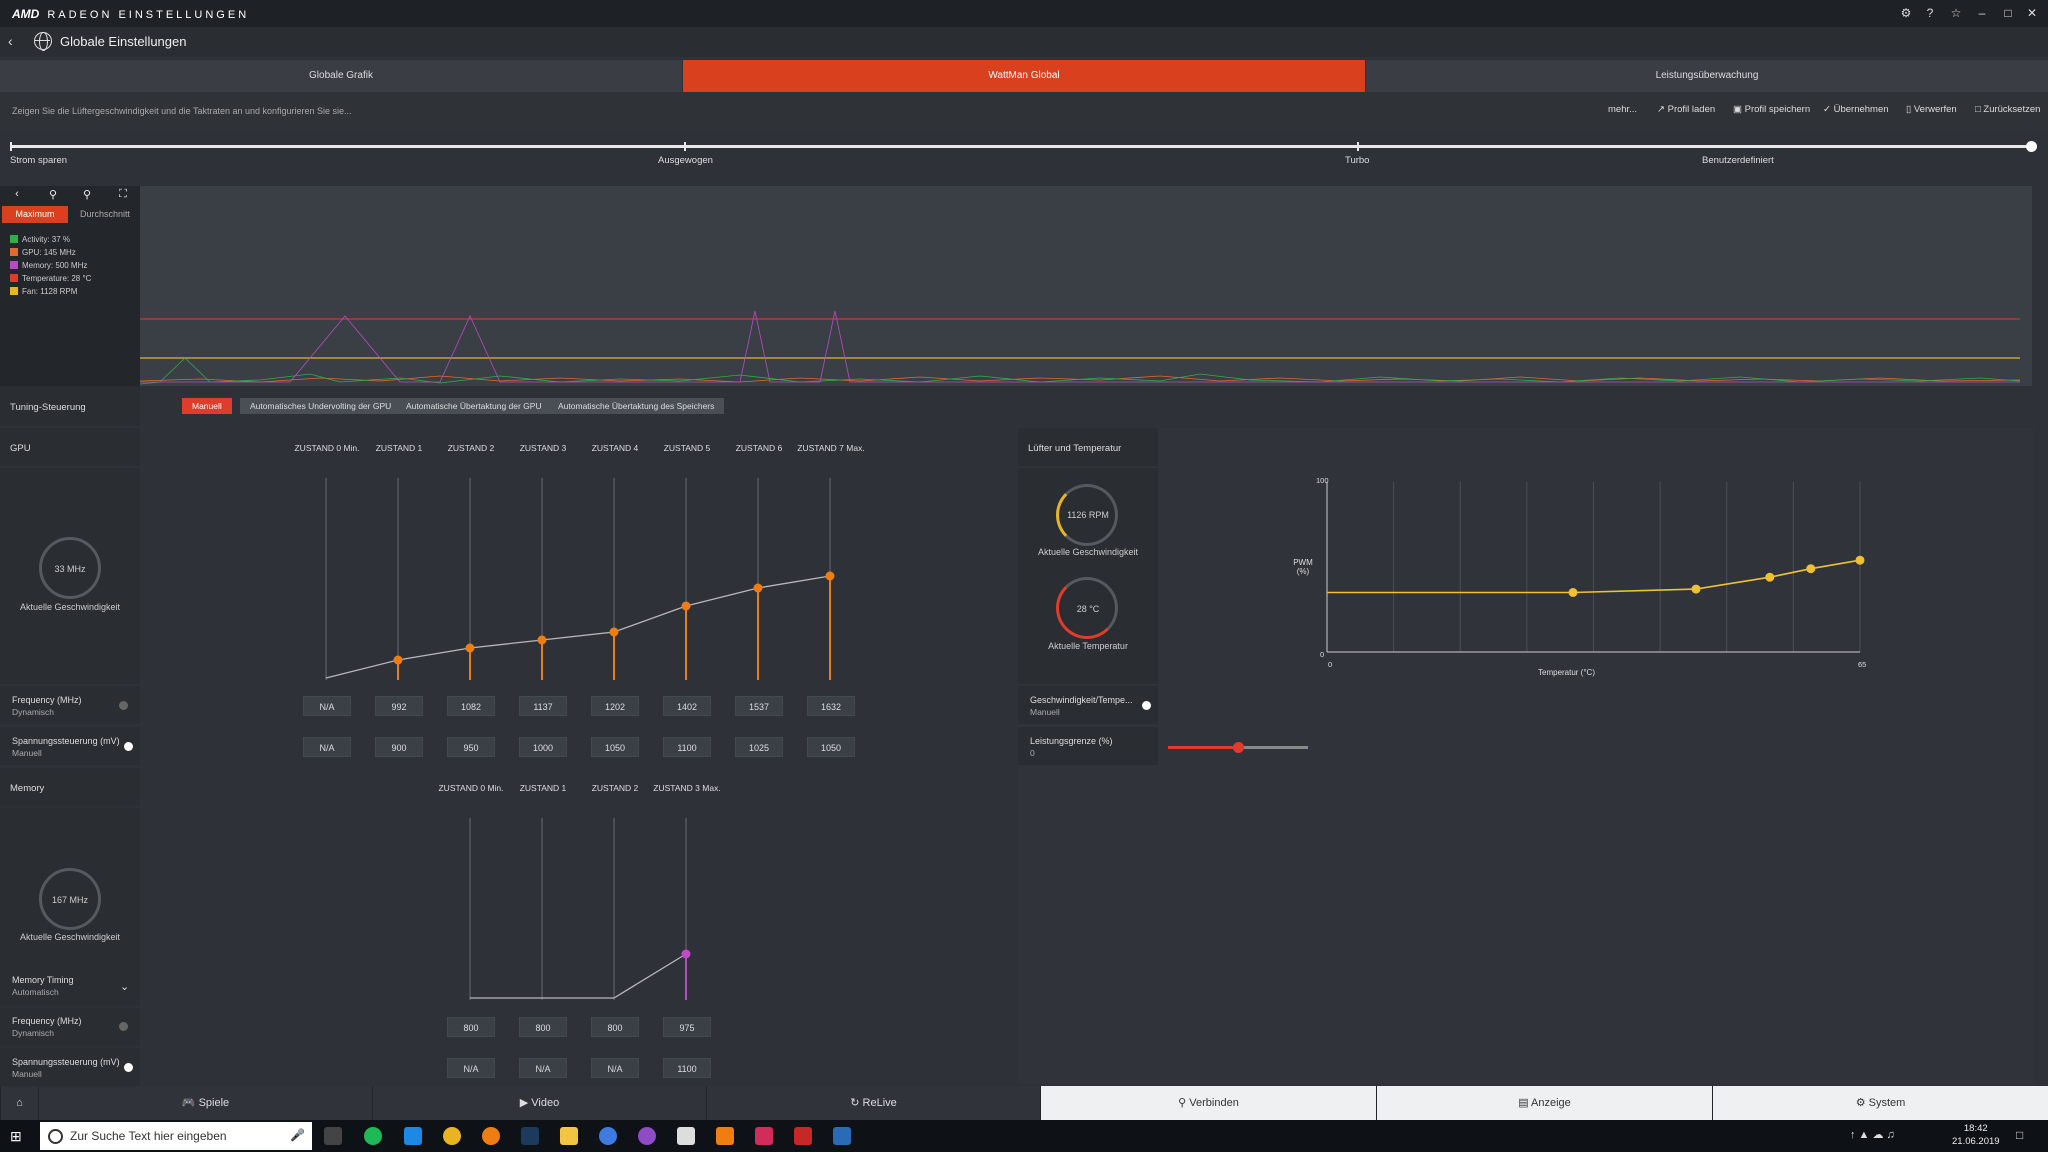 Image resolution: width=2048 pixels, height=1152 pixels. Describe the element at coordinates (123, 705) in the screenshot. I see `gpu-frequency-toggle` at that location.